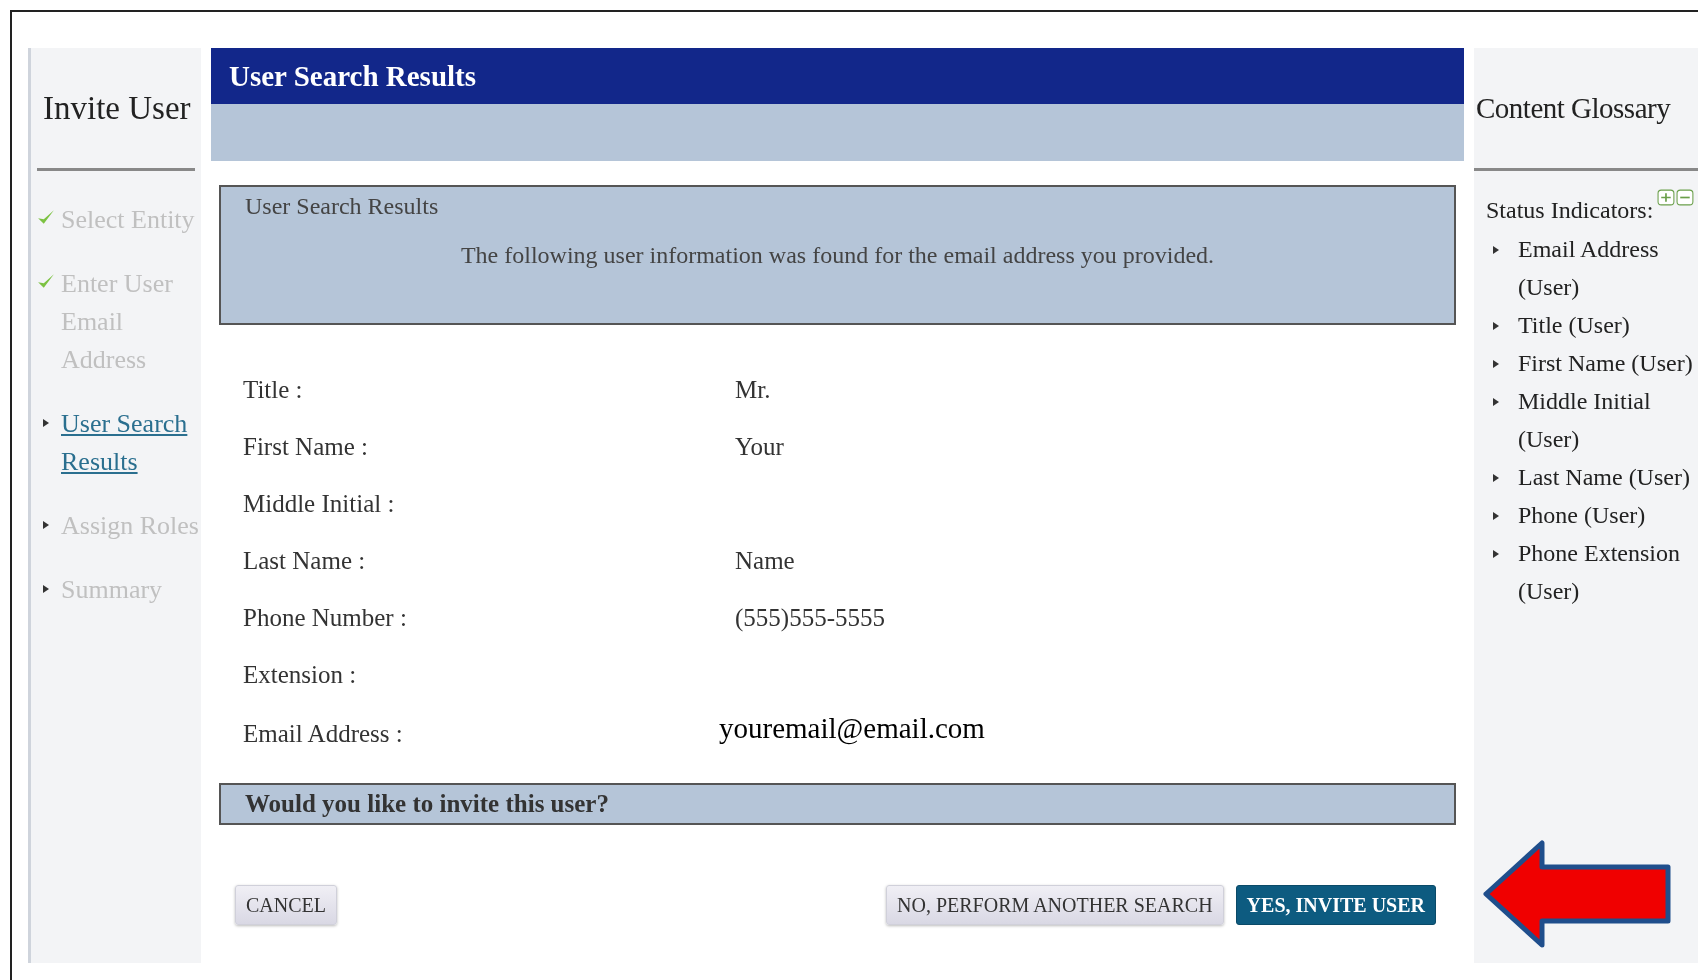 This screenshot has height=980, width=1698. I want to click on cancel-button: CANCEL, so click(286, 905).